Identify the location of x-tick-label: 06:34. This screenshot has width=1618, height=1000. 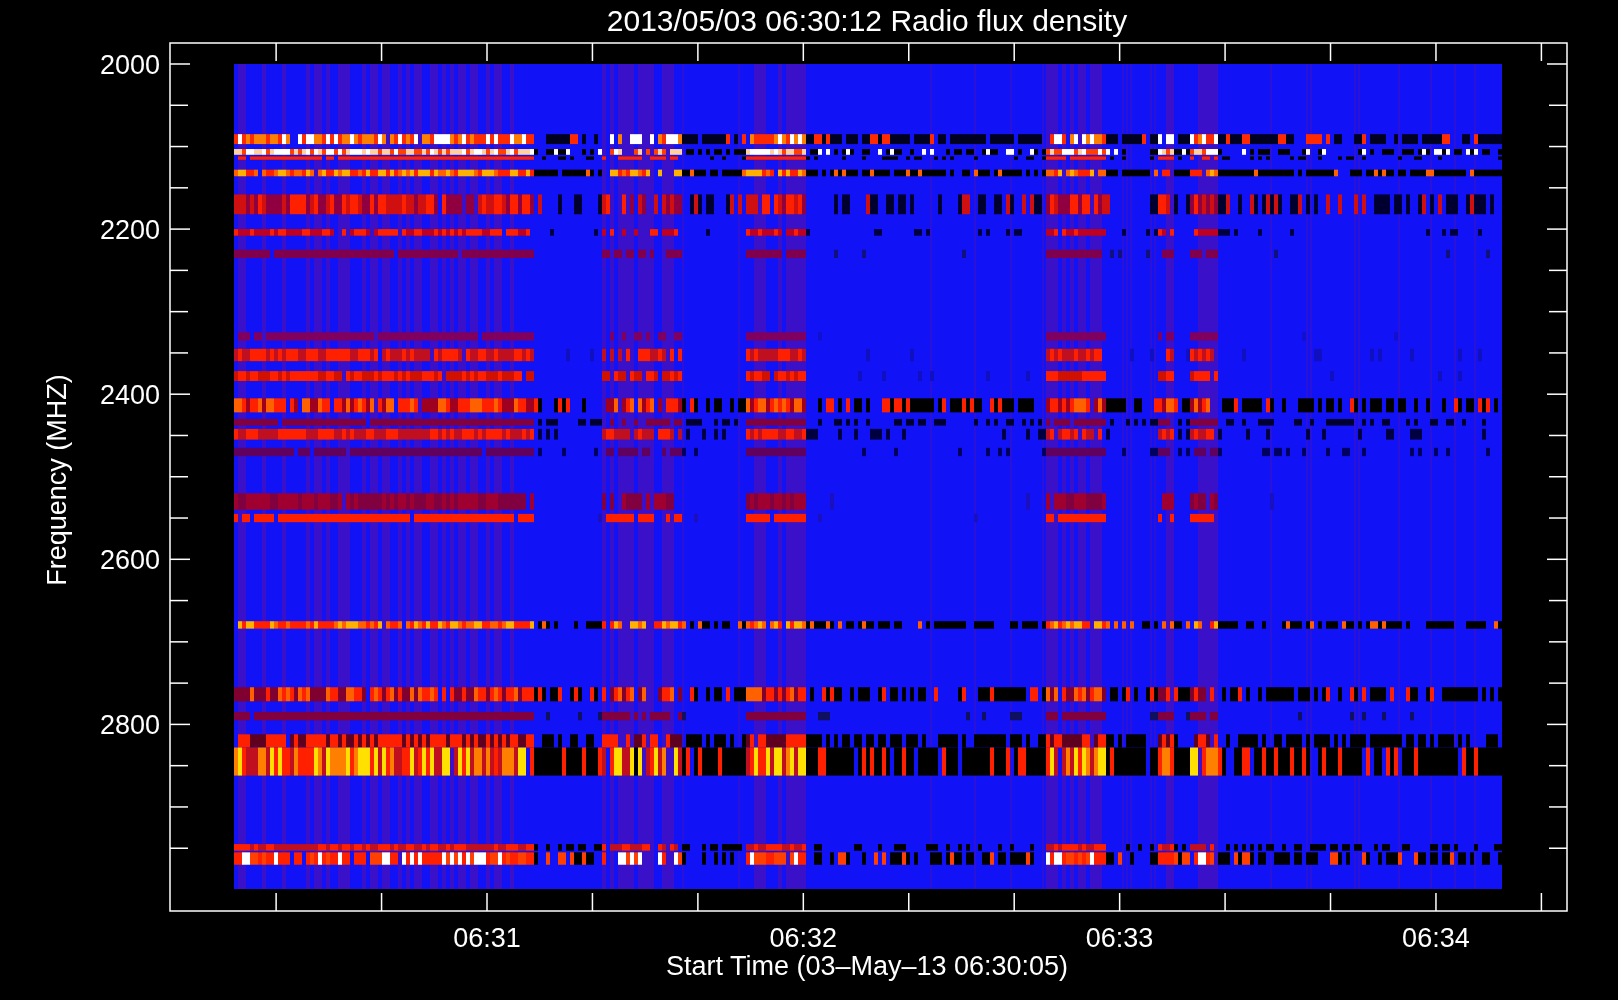
(1436, 938).